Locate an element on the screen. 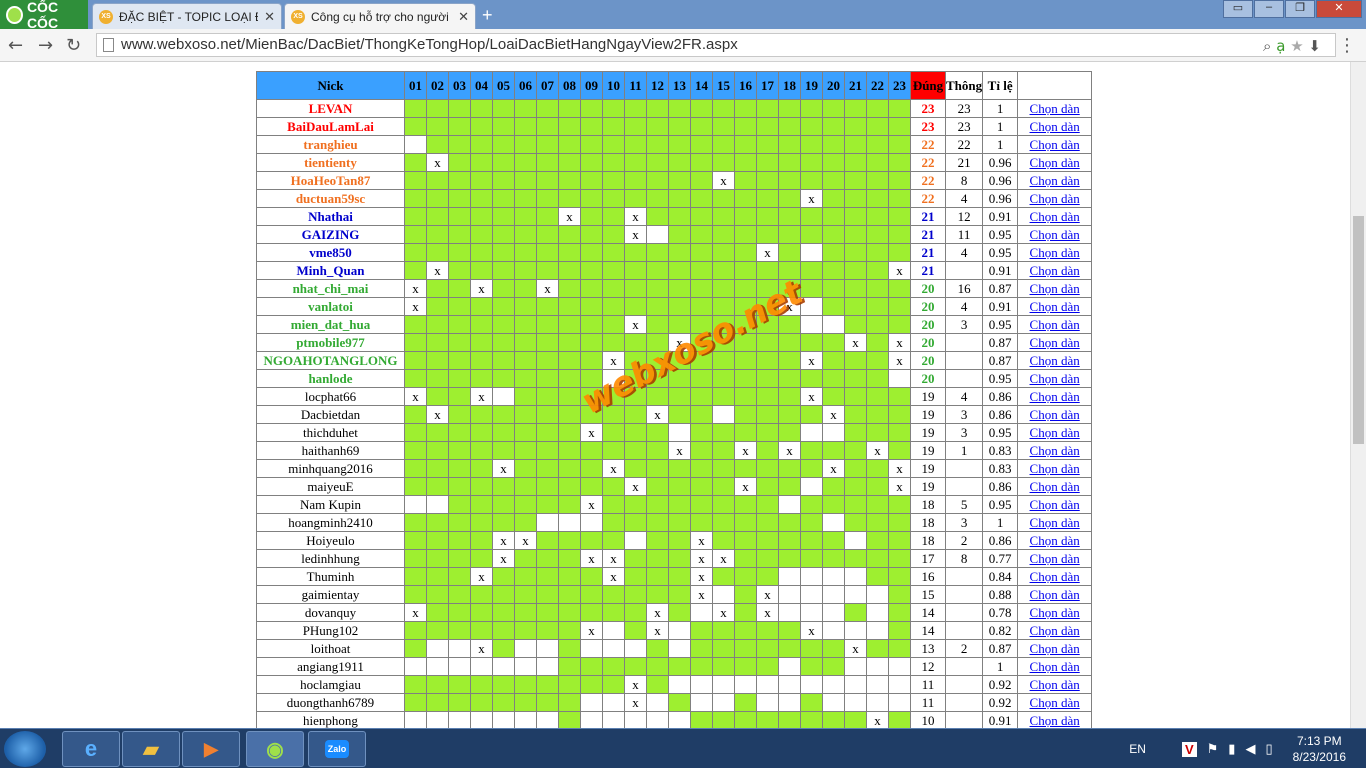 The image size is (1366, 769). action-cell: Chọn dàn is located at coordinates (1055, 198).